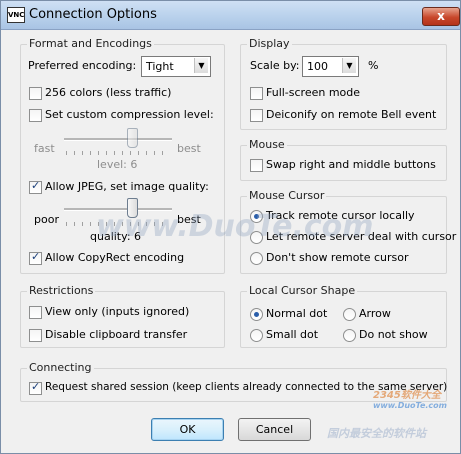 This screenshot has width=461, height=454. Describe the element at coordinates (35, 312) in the screenshot. I see `view-only-checkbox` at that location.